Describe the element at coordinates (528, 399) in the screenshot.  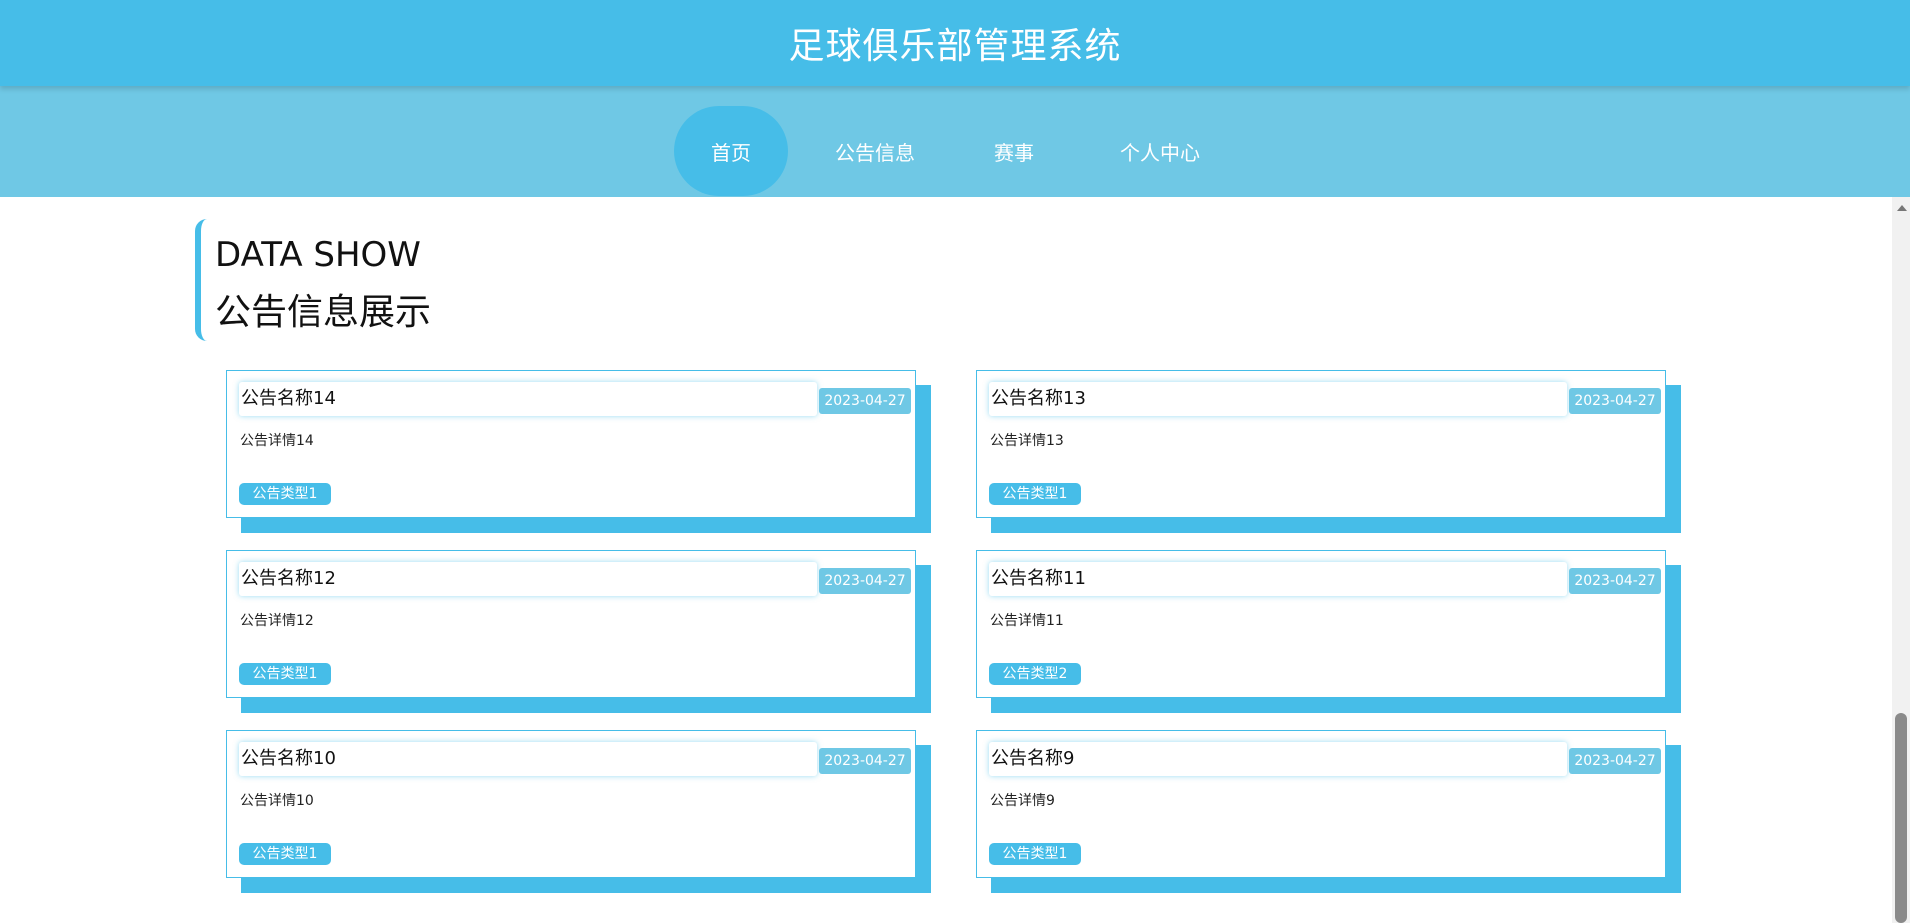
I see `notice-name: 公告名称14` at that location.